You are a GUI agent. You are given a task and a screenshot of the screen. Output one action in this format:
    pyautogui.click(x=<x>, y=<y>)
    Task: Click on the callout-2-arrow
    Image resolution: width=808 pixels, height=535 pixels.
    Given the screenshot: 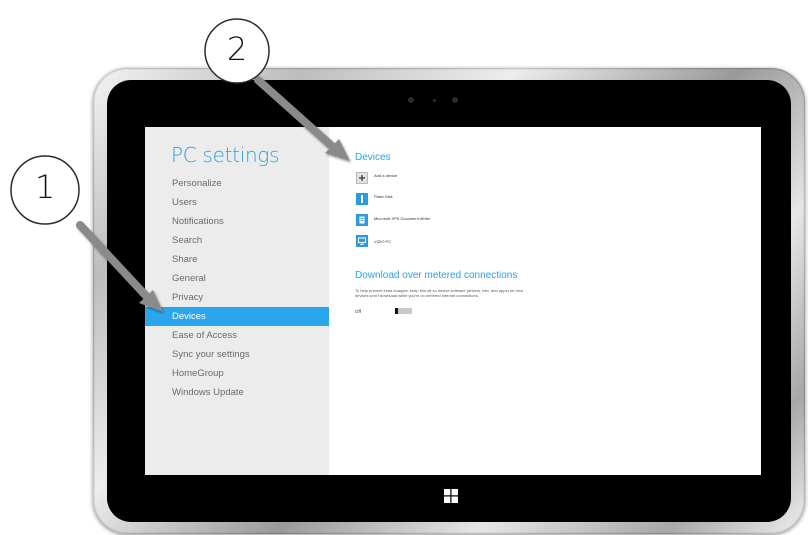 What is the action you would take?
    pyautogui.click(x=302, y=118)
    